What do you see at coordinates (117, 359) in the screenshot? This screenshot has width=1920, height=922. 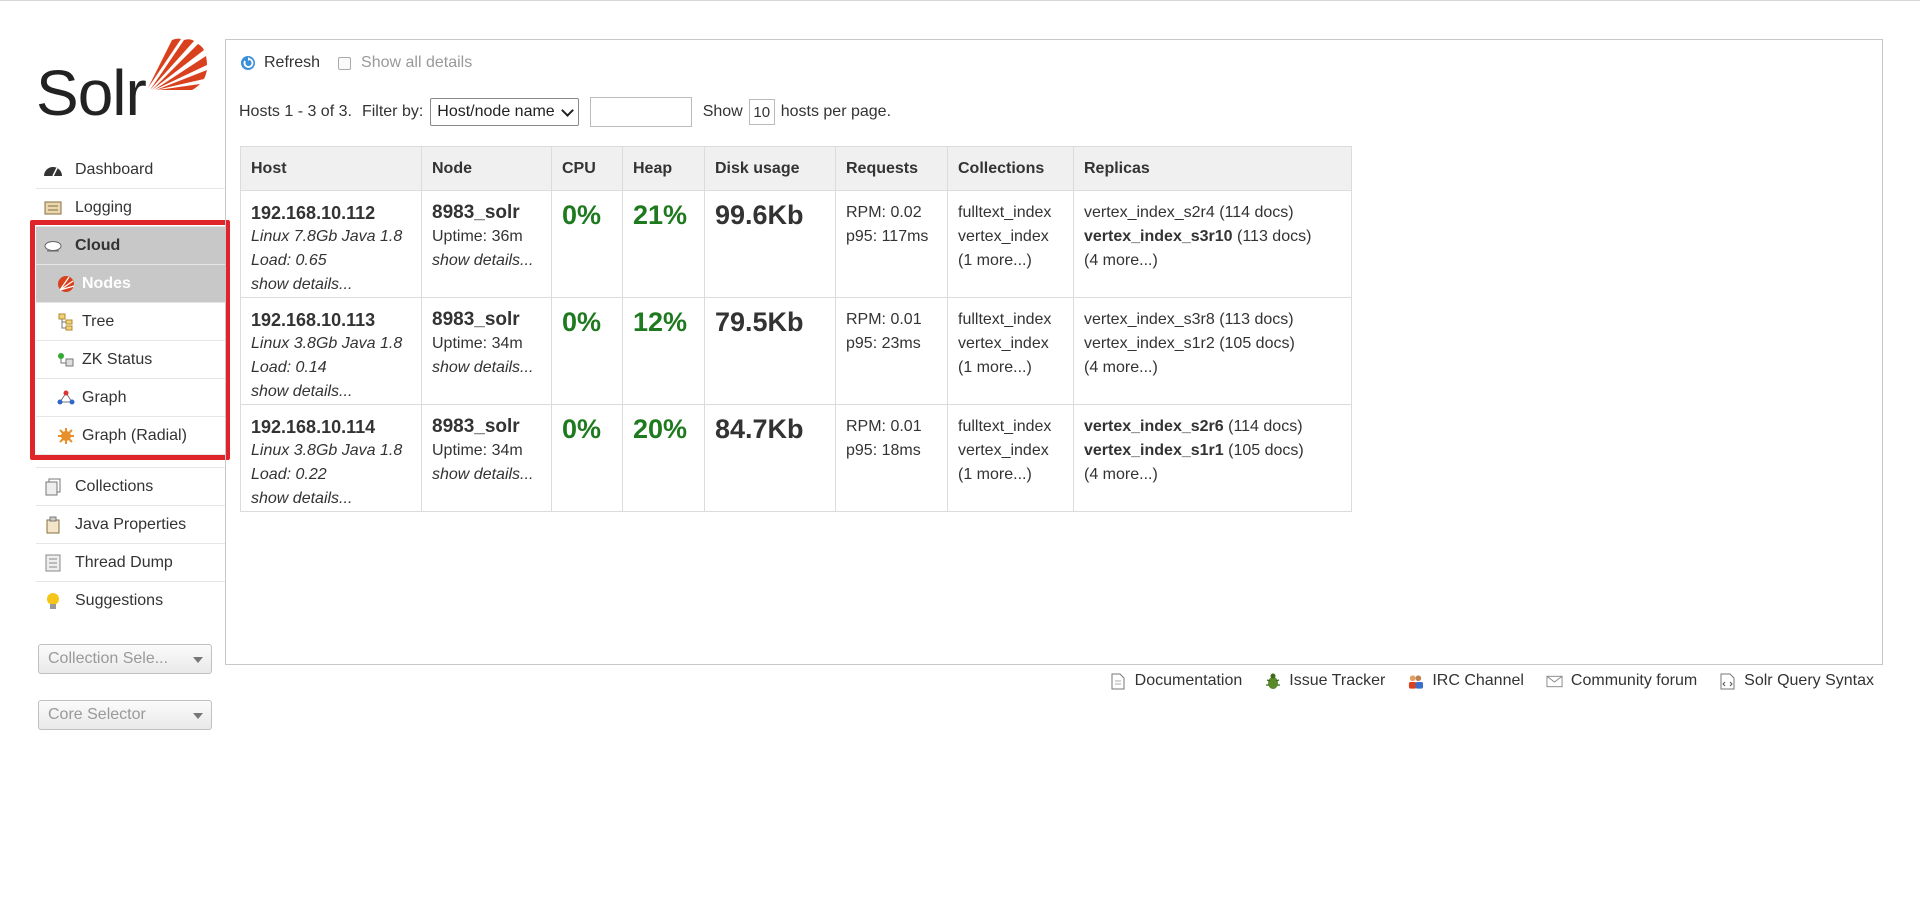 I see `sidebar-item-label: ZK Status` at bounding box center [117, 359].